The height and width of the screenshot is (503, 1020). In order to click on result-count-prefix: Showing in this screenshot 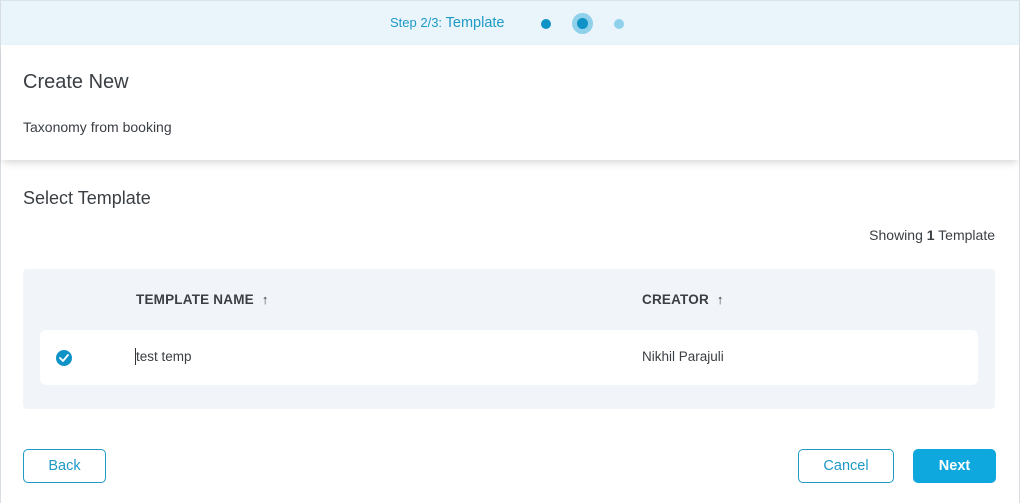, I will do `click(898, 235)`.